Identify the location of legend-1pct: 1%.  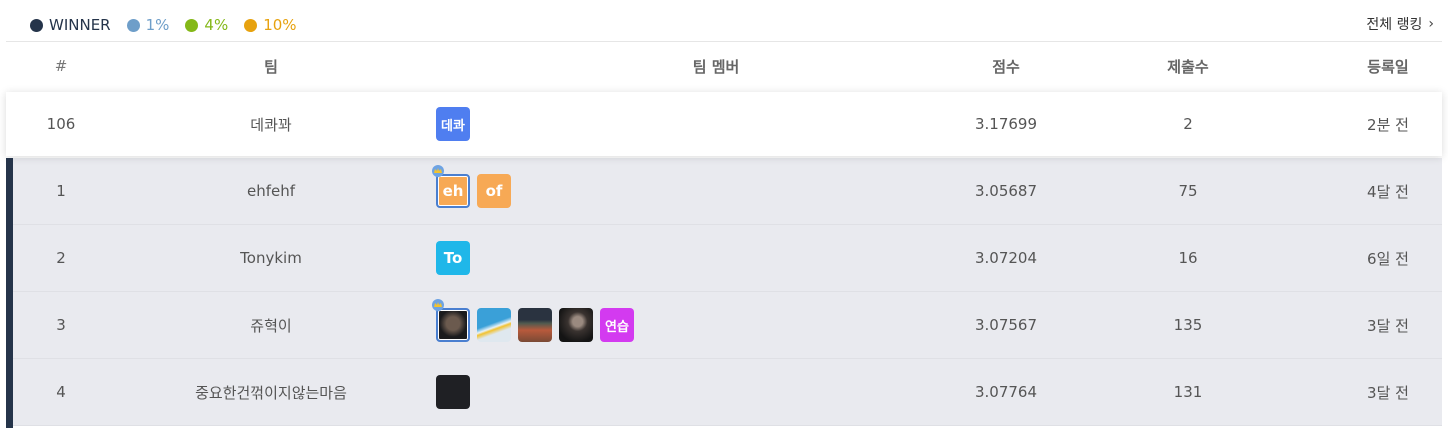
(148, 25).